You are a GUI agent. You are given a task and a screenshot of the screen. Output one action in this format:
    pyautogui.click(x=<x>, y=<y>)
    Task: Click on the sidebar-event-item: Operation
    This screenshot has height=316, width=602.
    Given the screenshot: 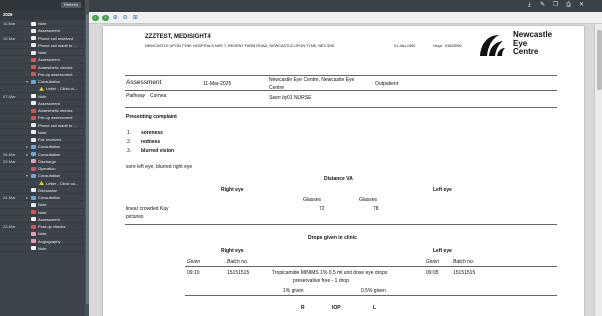 What is the action you would take?
    pyautogui.click(x=42, y=169)
    